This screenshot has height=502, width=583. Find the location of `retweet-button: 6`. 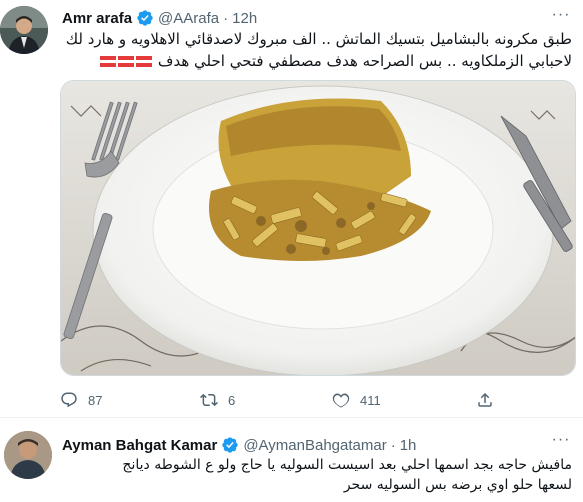

retweet-button: 6 is located at coordinates (217, 400).